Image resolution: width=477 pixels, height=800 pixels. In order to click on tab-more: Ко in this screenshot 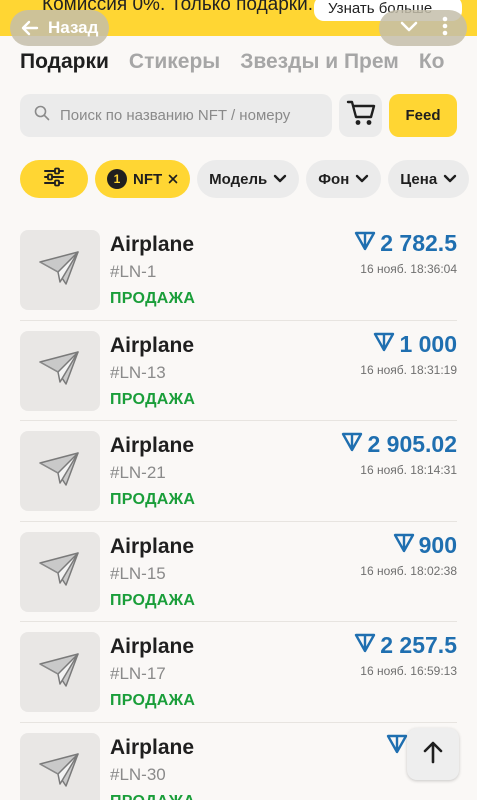, I will do `click(432, 65)`.